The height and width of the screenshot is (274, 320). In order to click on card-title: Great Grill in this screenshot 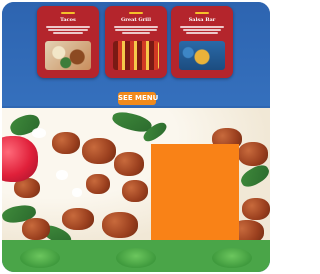, I will do `click(136, 20)`.